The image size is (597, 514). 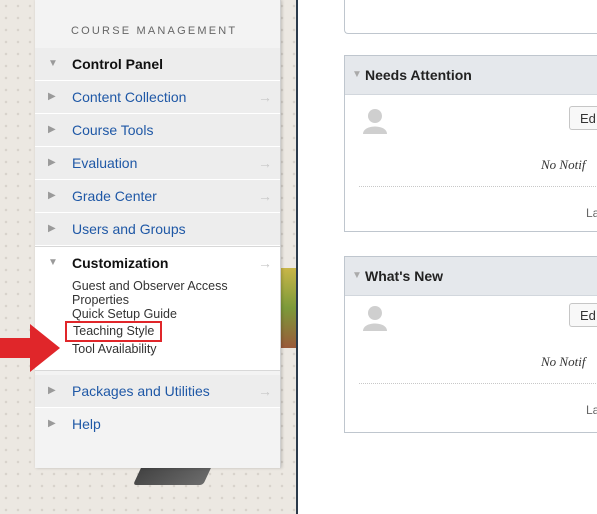 What do you see at coordinates (118, 64) in the screenshot?
I see `control-panel-label: Control Panel` at bounding box center [118, 64].